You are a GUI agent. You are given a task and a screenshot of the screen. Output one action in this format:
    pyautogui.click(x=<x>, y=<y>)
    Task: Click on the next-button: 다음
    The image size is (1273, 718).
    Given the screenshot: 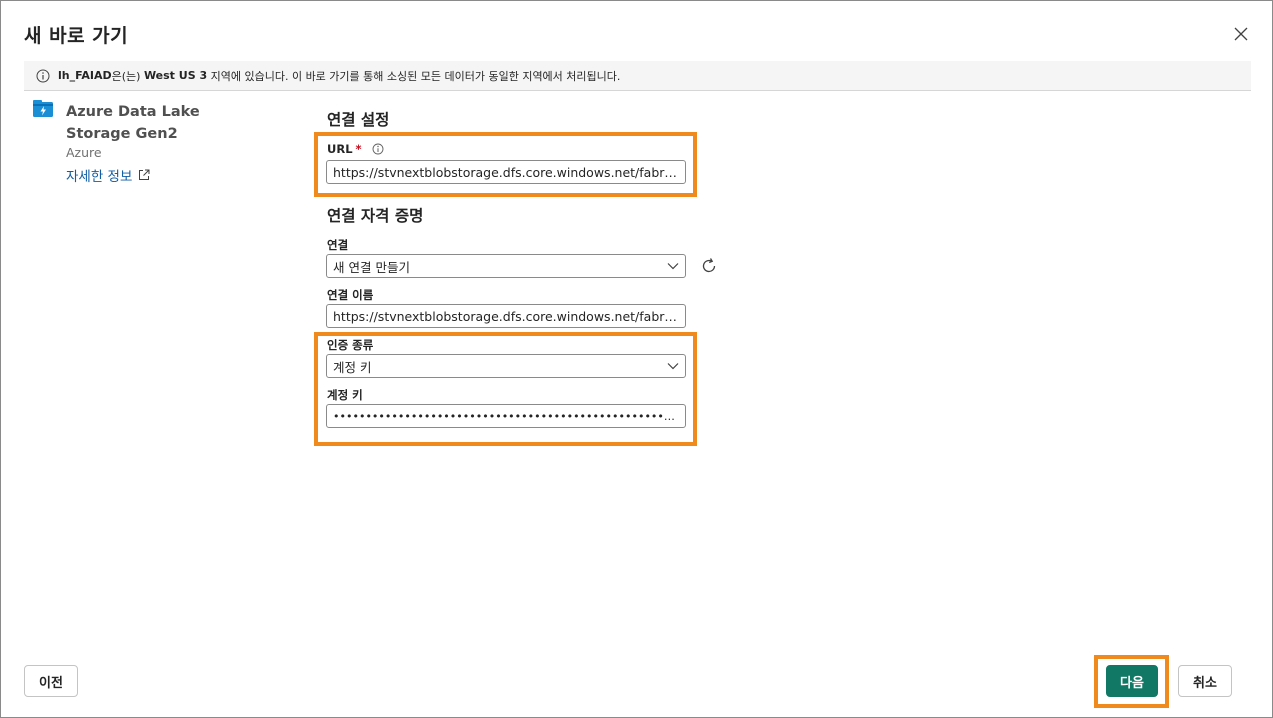 What is the action you would take?
    pyautogui.click(x=1132, y=681)
    